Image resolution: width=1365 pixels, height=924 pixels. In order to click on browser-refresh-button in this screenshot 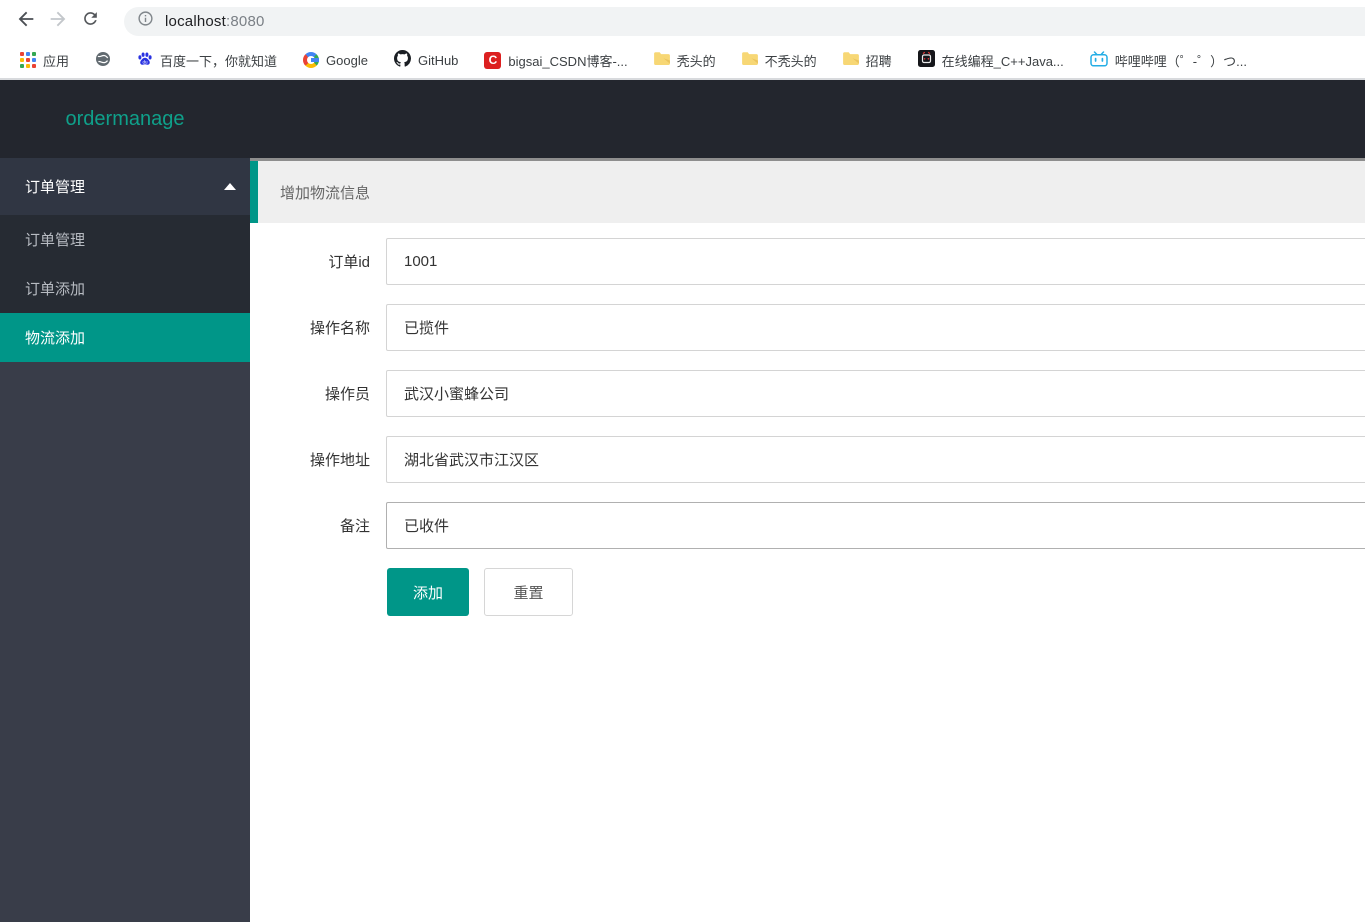, I will do `click(90, 21)`.